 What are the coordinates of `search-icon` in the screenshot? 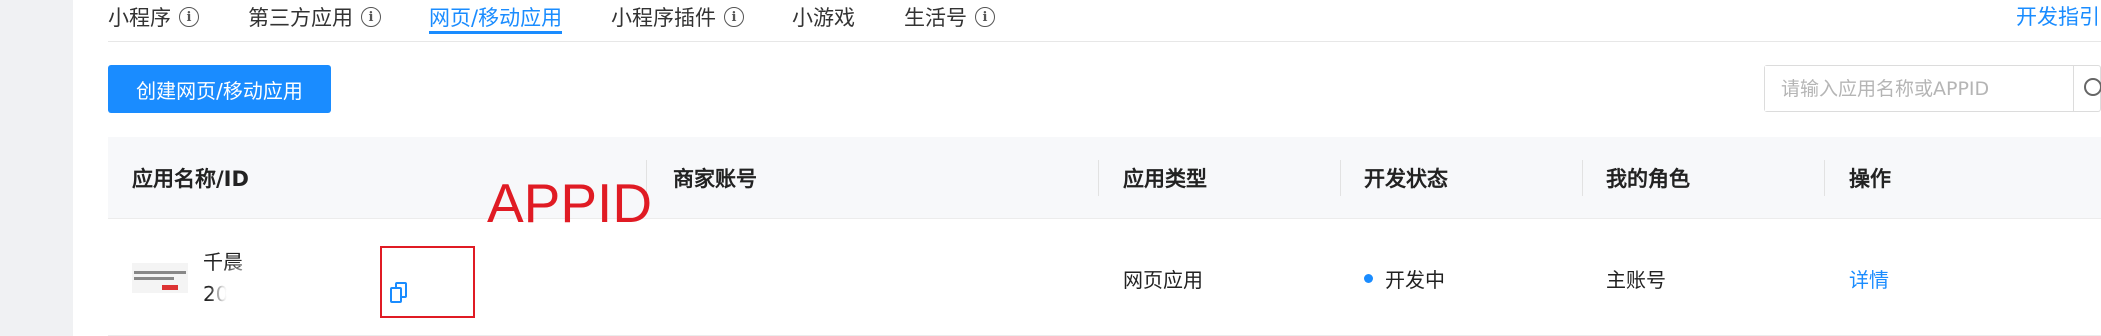 It's located at (2087, 88).